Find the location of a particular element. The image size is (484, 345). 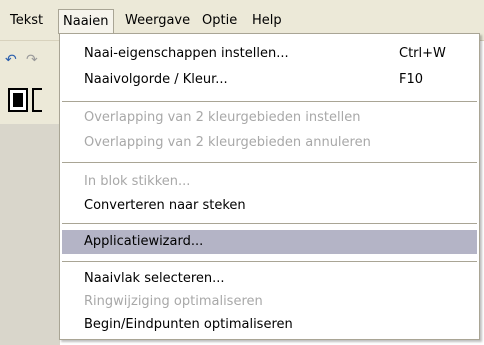

redo-icon: ↷ is located at coordinates (32, 60).